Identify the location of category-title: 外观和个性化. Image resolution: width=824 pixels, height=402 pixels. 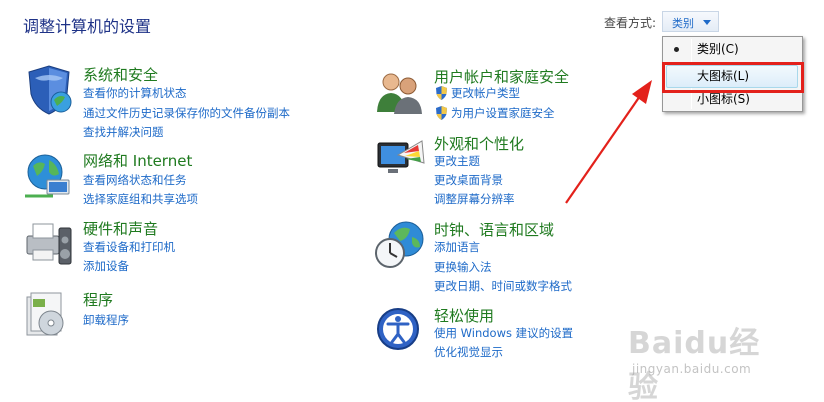
(479, 143).